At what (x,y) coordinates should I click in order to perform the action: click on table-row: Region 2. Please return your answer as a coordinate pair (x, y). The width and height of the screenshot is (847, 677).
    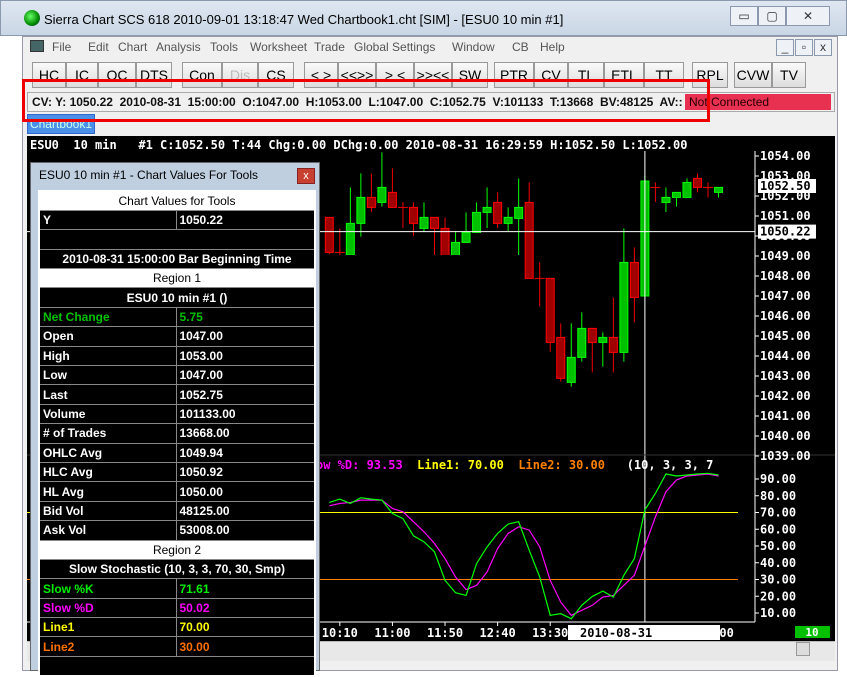
    Looking at the image, I should click on (177, 549).